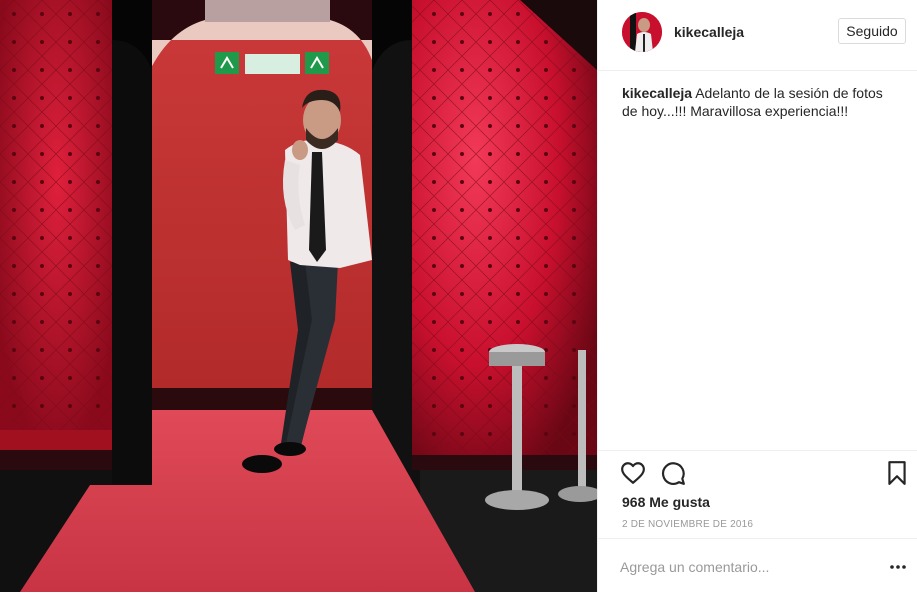 This screenshot has height=593, width=917. What do you see at coordinates (757, 470) in the screenshot?
I see `action-bar` at bounding box center [757, 470].